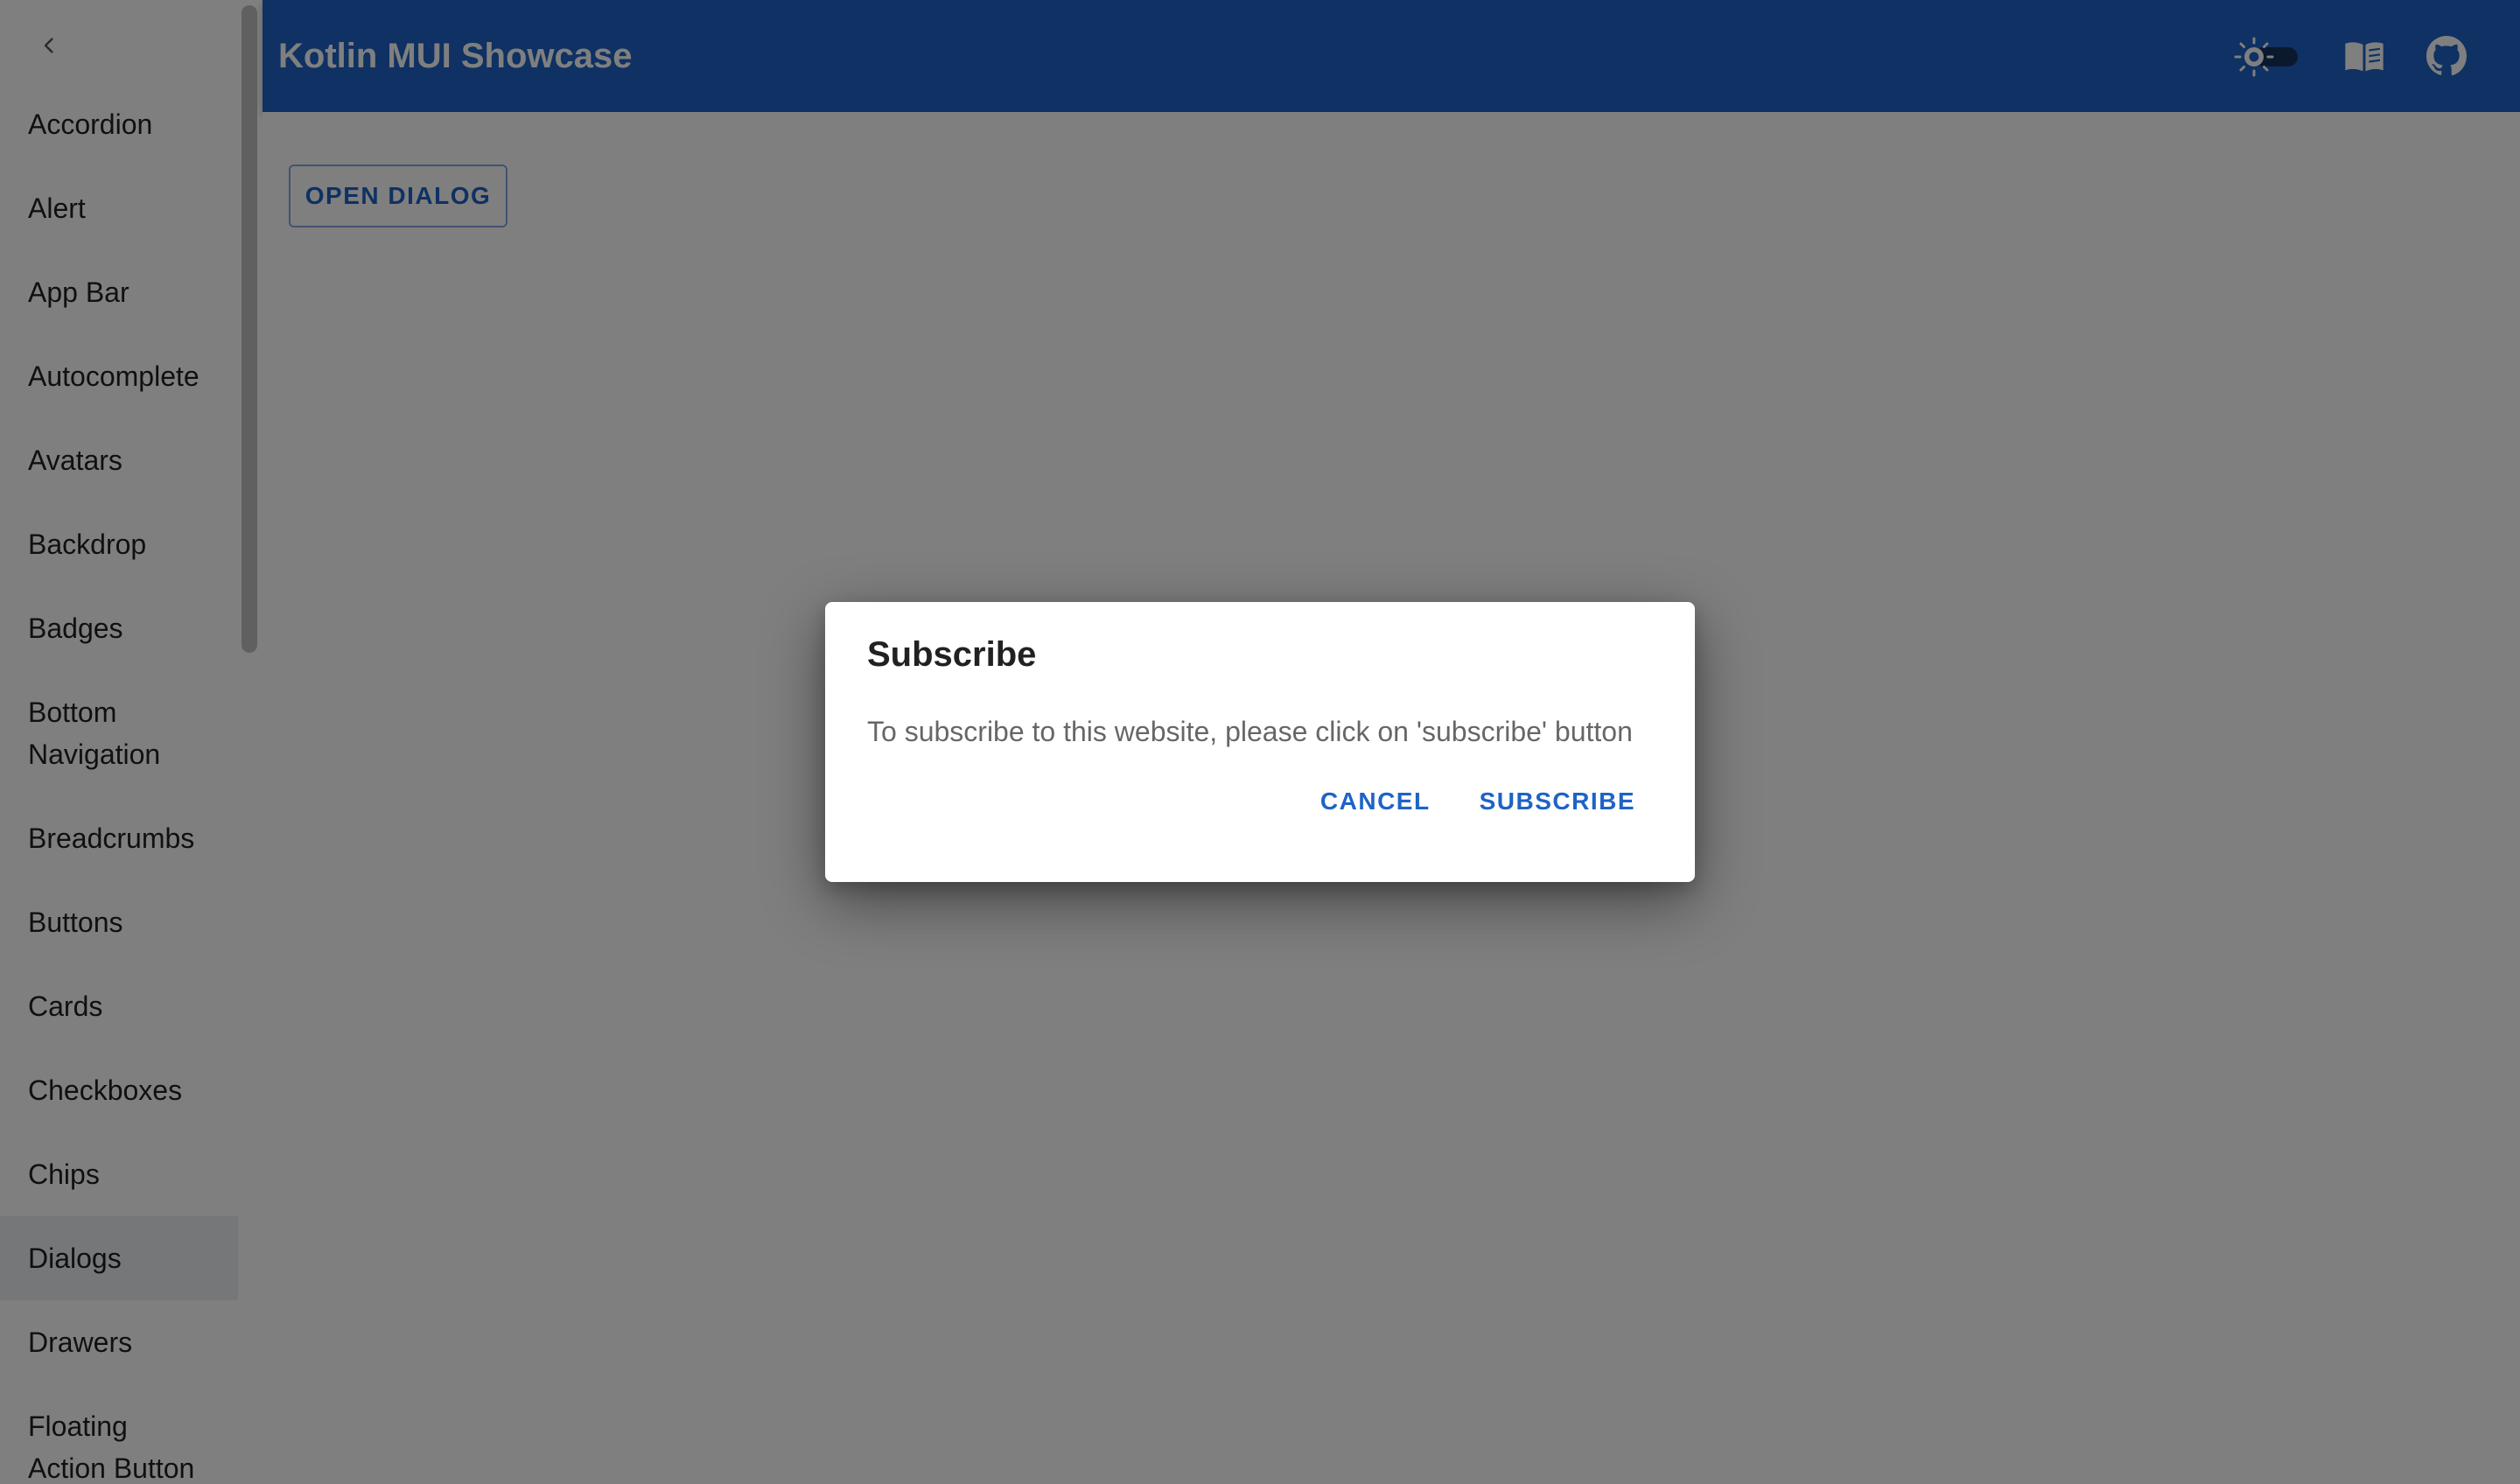 Image resolution: width=2520 pixels, height=1484 pixels. Describe the element at coordinates (1557, 801) in the screenshot. I see `subscribe-button: SUBSCRIBE` at that location.